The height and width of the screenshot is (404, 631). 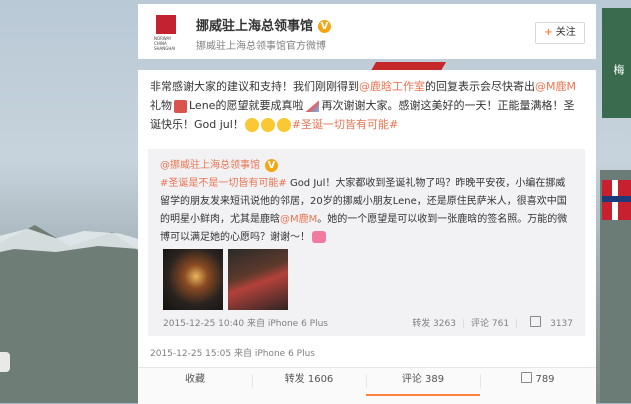 I want to click on post-text-part: 礼物, so click(x=161, y=105).